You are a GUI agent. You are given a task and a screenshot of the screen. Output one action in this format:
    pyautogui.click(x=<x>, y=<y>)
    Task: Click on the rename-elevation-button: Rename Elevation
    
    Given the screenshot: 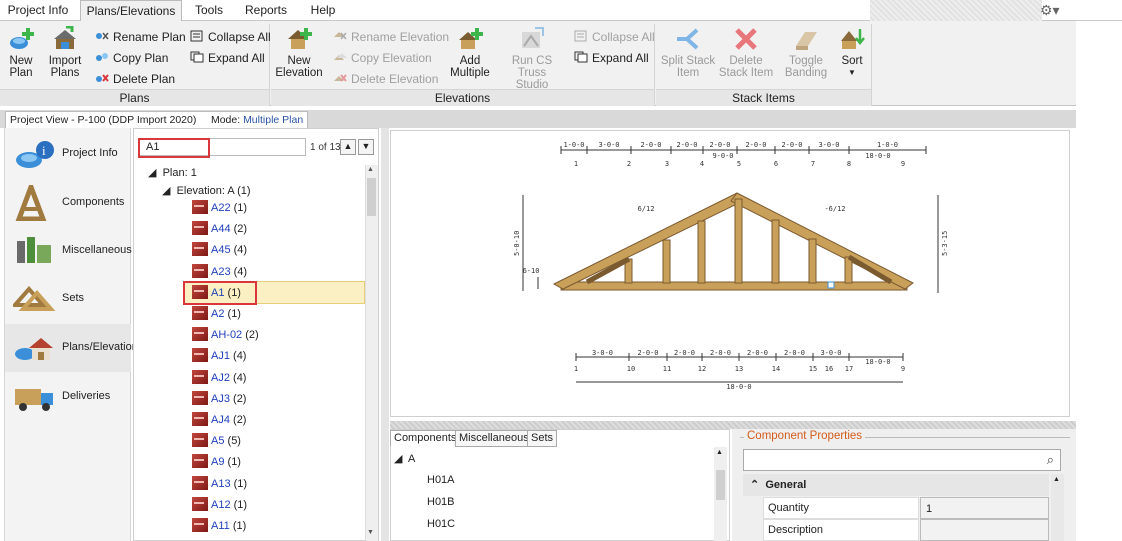 What is the action you would take?
    pyautogui.click(x=391, y=37)
    